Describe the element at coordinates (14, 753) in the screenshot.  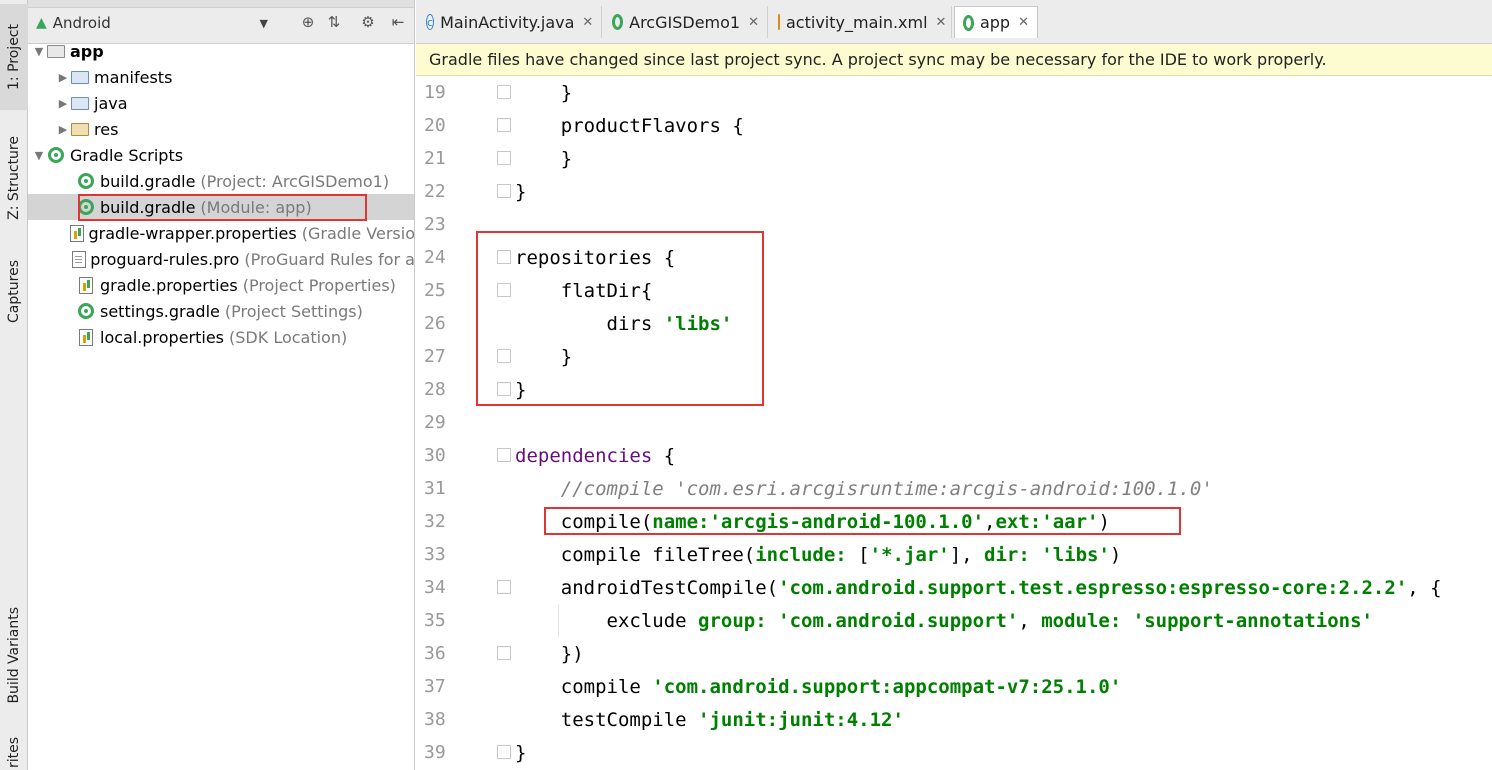
I see `tab-favorites: rites` at that location.